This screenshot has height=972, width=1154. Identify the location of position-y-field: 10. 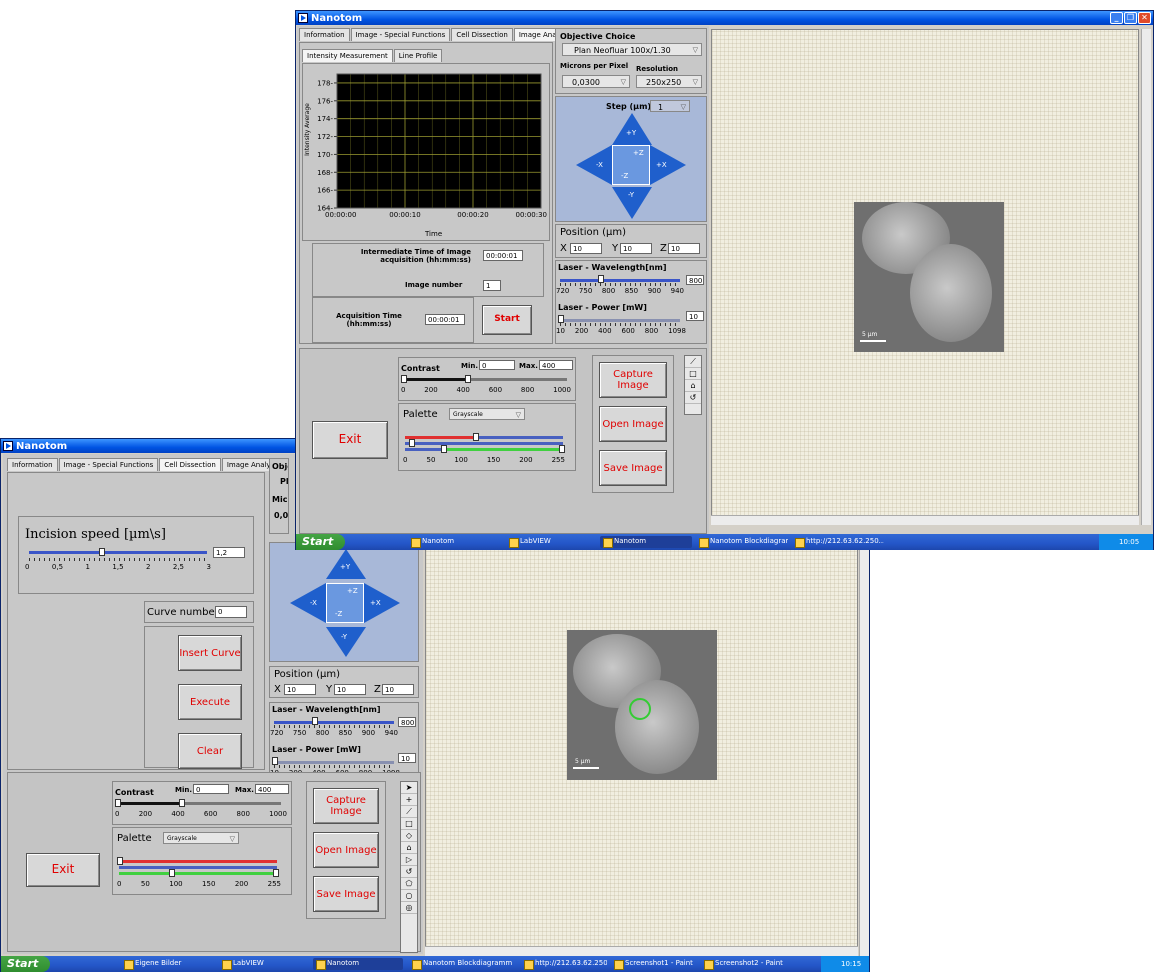
(636, 248).